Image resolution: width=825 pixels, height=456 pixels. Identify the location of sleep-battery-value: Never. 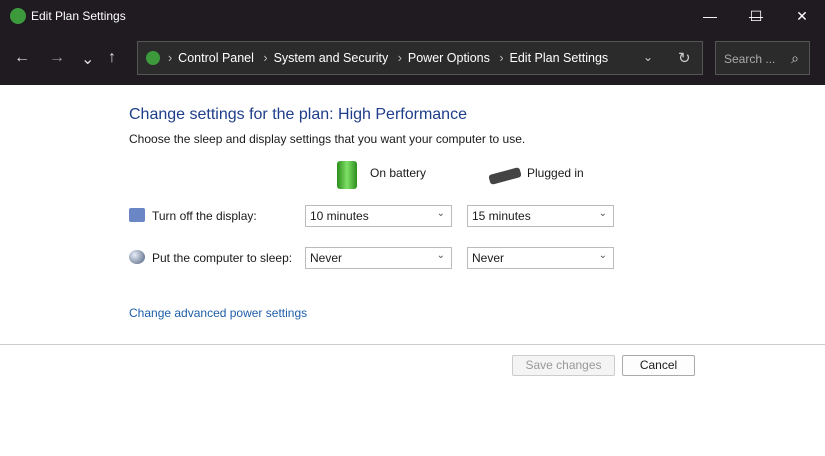
(326, 258).